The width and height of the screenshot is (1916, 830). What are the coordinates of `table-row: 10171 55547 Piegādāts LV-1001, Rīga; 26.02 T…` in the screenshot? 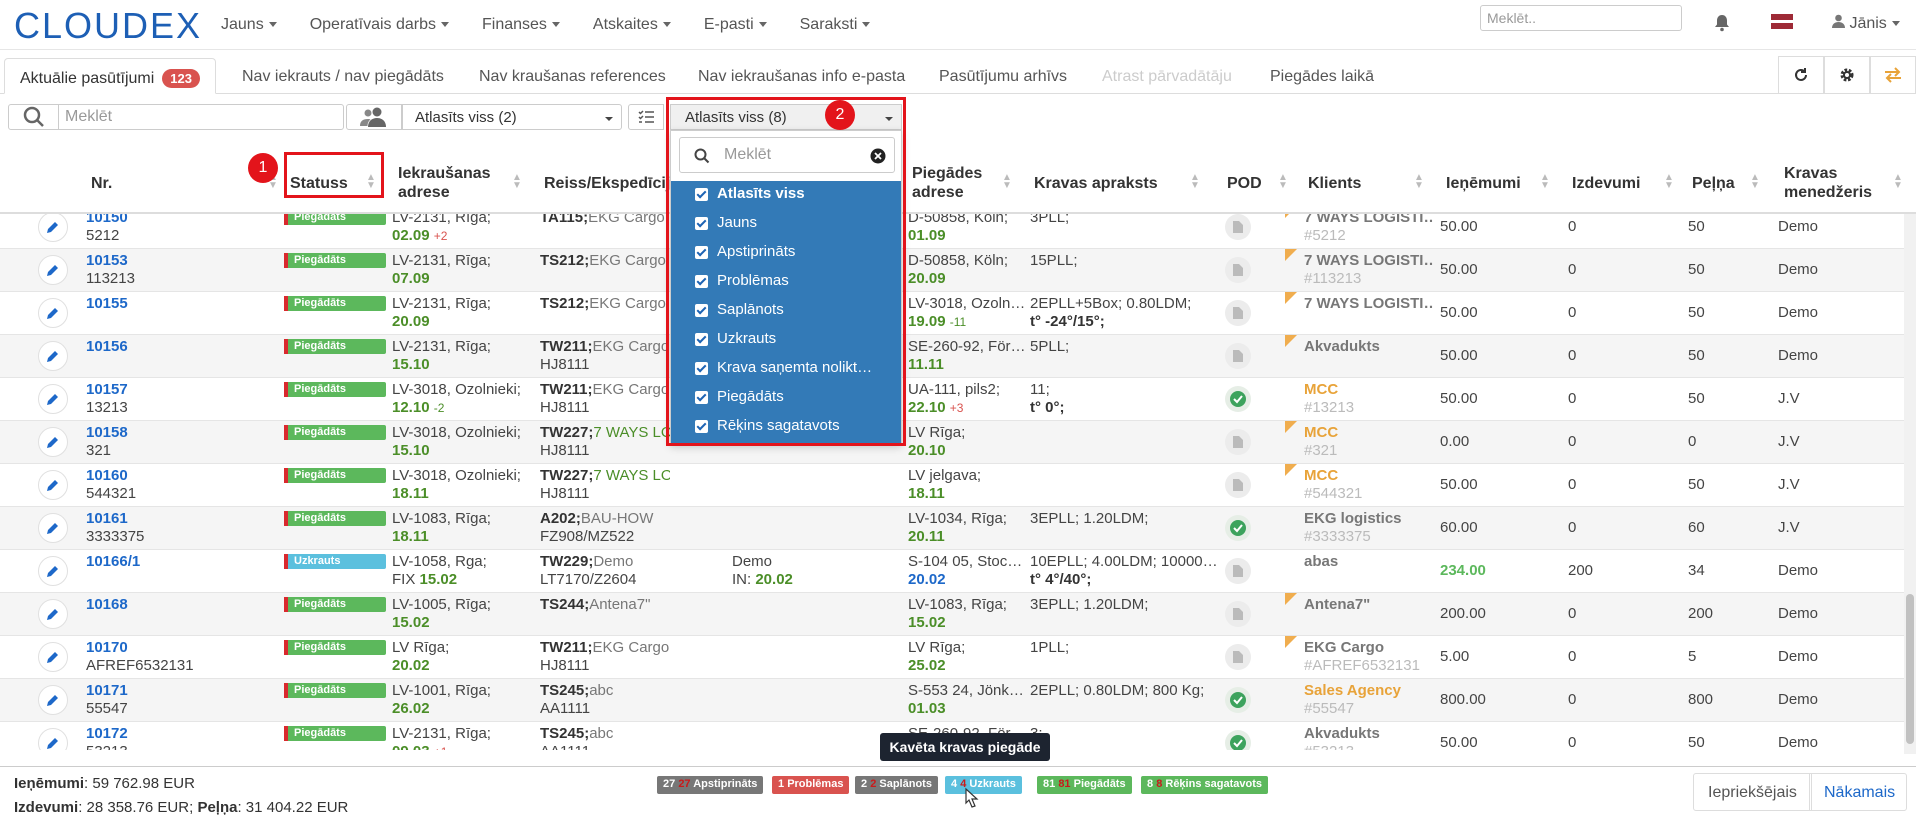 It's located at (958, 700).